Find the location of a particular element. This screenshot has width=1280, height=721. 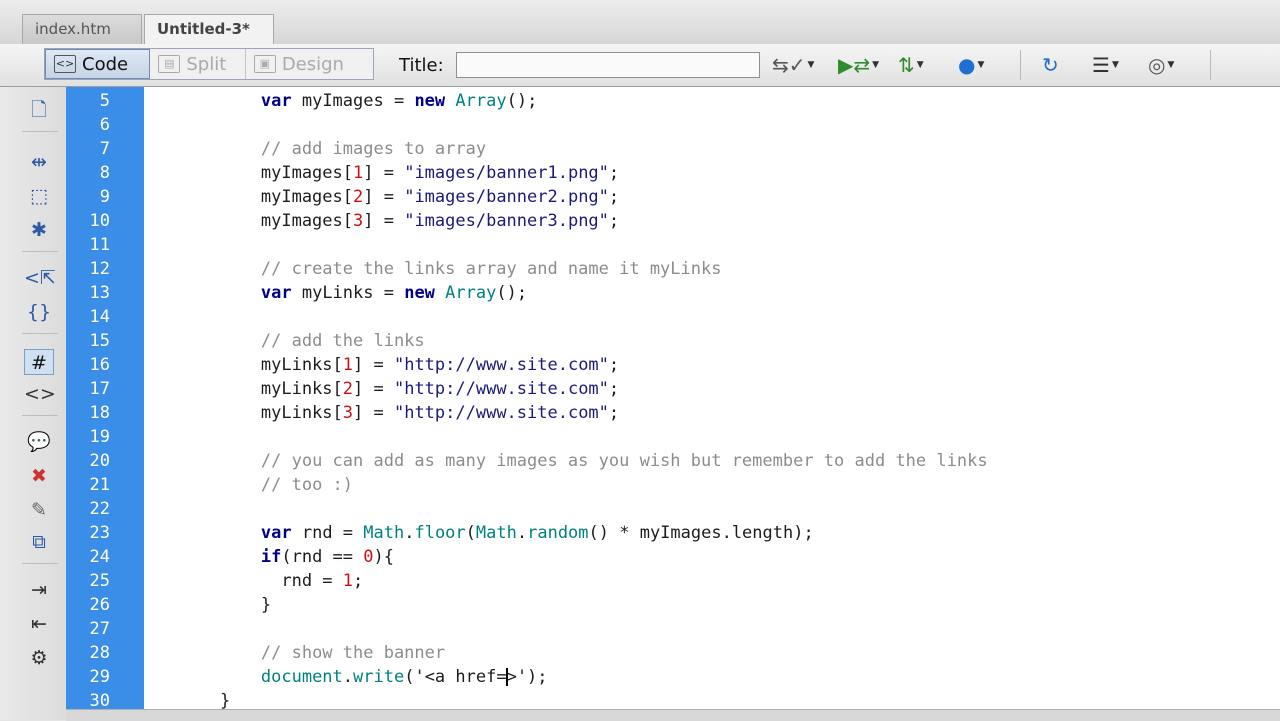

code-token: myLinks = is located at coordinates (348, 293).